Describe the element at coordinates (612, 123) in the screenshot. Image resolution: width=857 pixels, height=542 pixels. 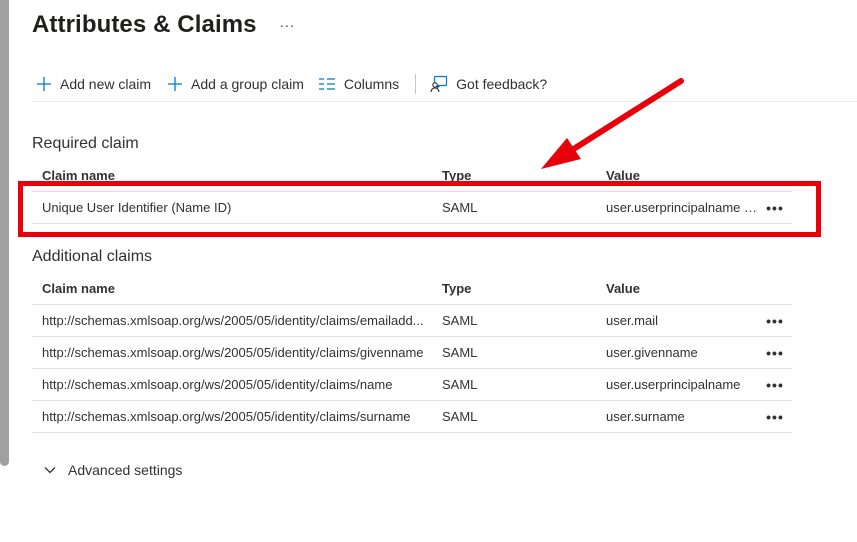
I see `annotation-arrow-icon` at that location.